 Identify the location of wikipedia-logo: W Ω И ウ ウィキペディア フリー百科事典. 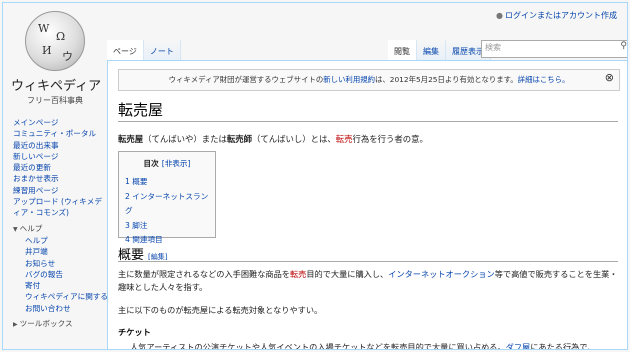
(56, 61).